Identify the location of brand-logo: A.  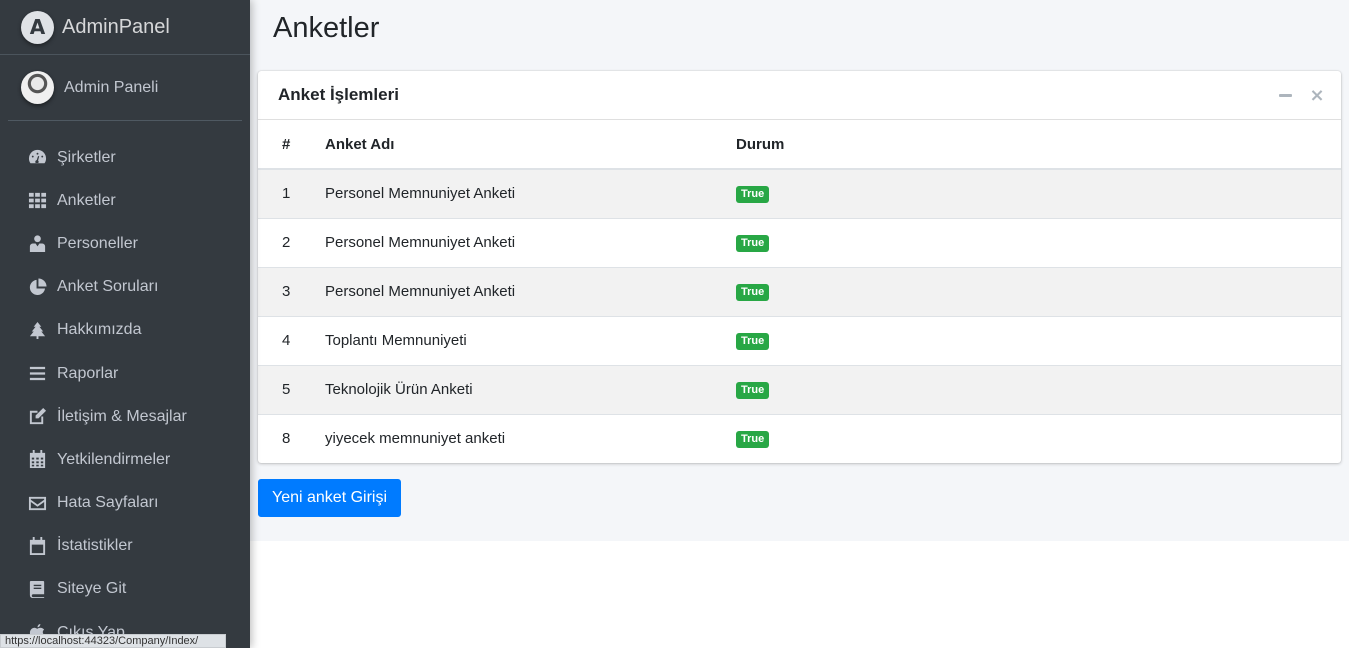
(37, 27).